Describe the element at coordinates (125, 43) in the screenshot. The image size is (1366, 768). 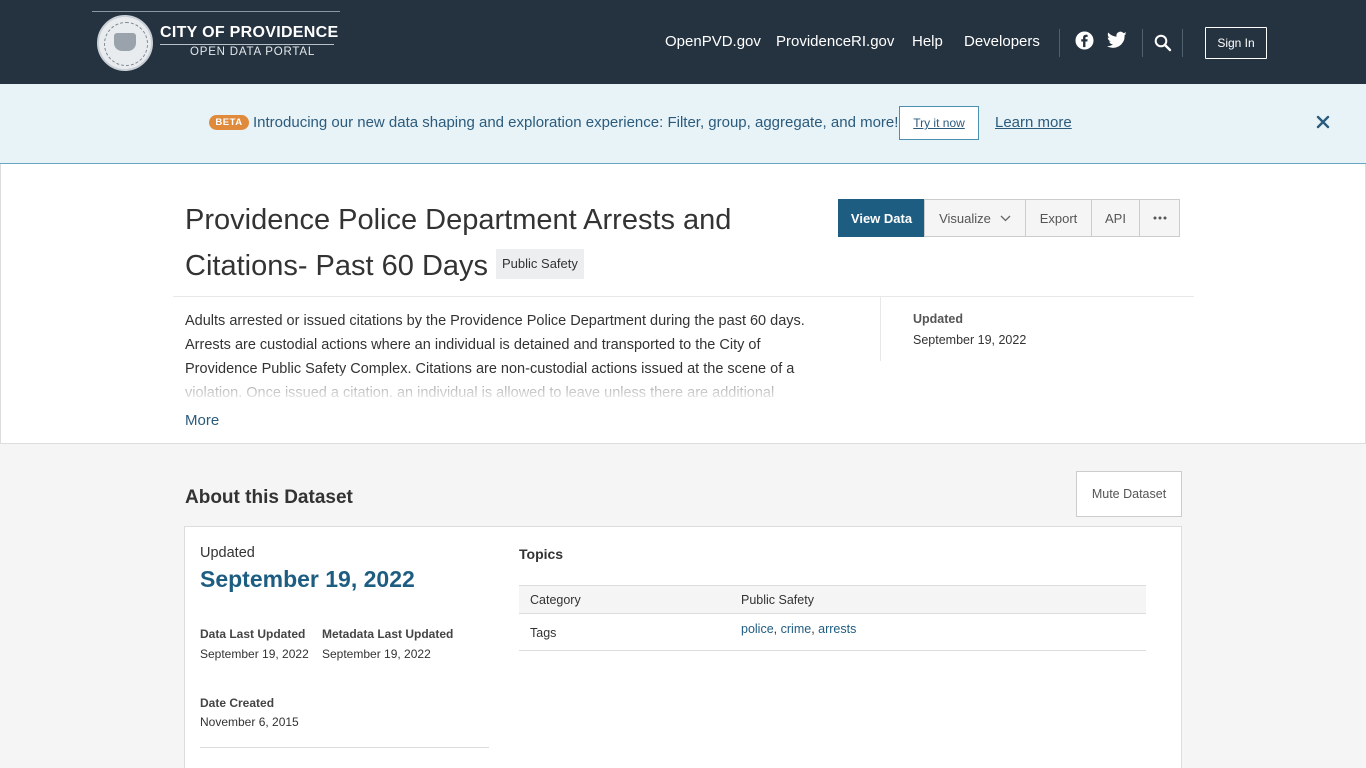
I see `city-seal-icon` at that location.